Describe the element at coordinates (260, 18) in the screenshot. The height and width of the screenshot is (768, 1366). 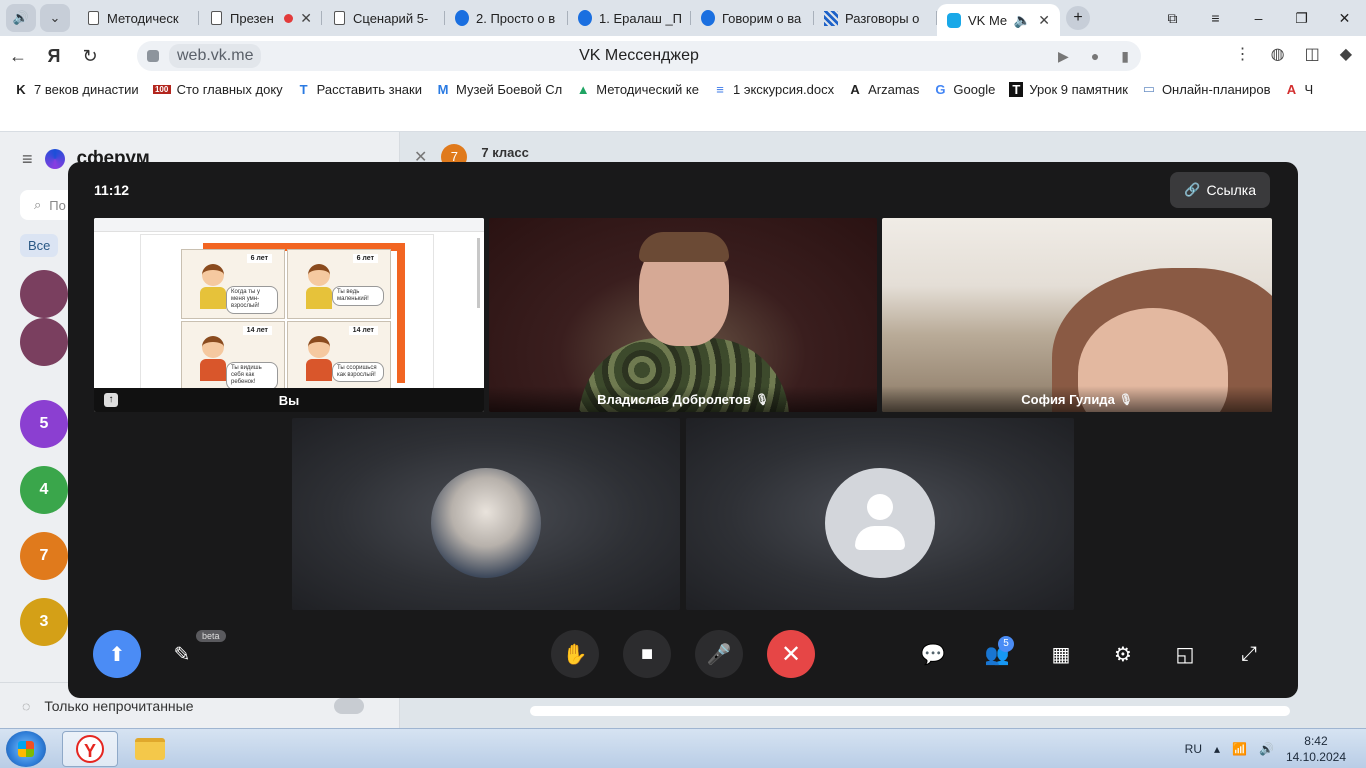
I see `browser-tab-2: Презен ✕` at that location.